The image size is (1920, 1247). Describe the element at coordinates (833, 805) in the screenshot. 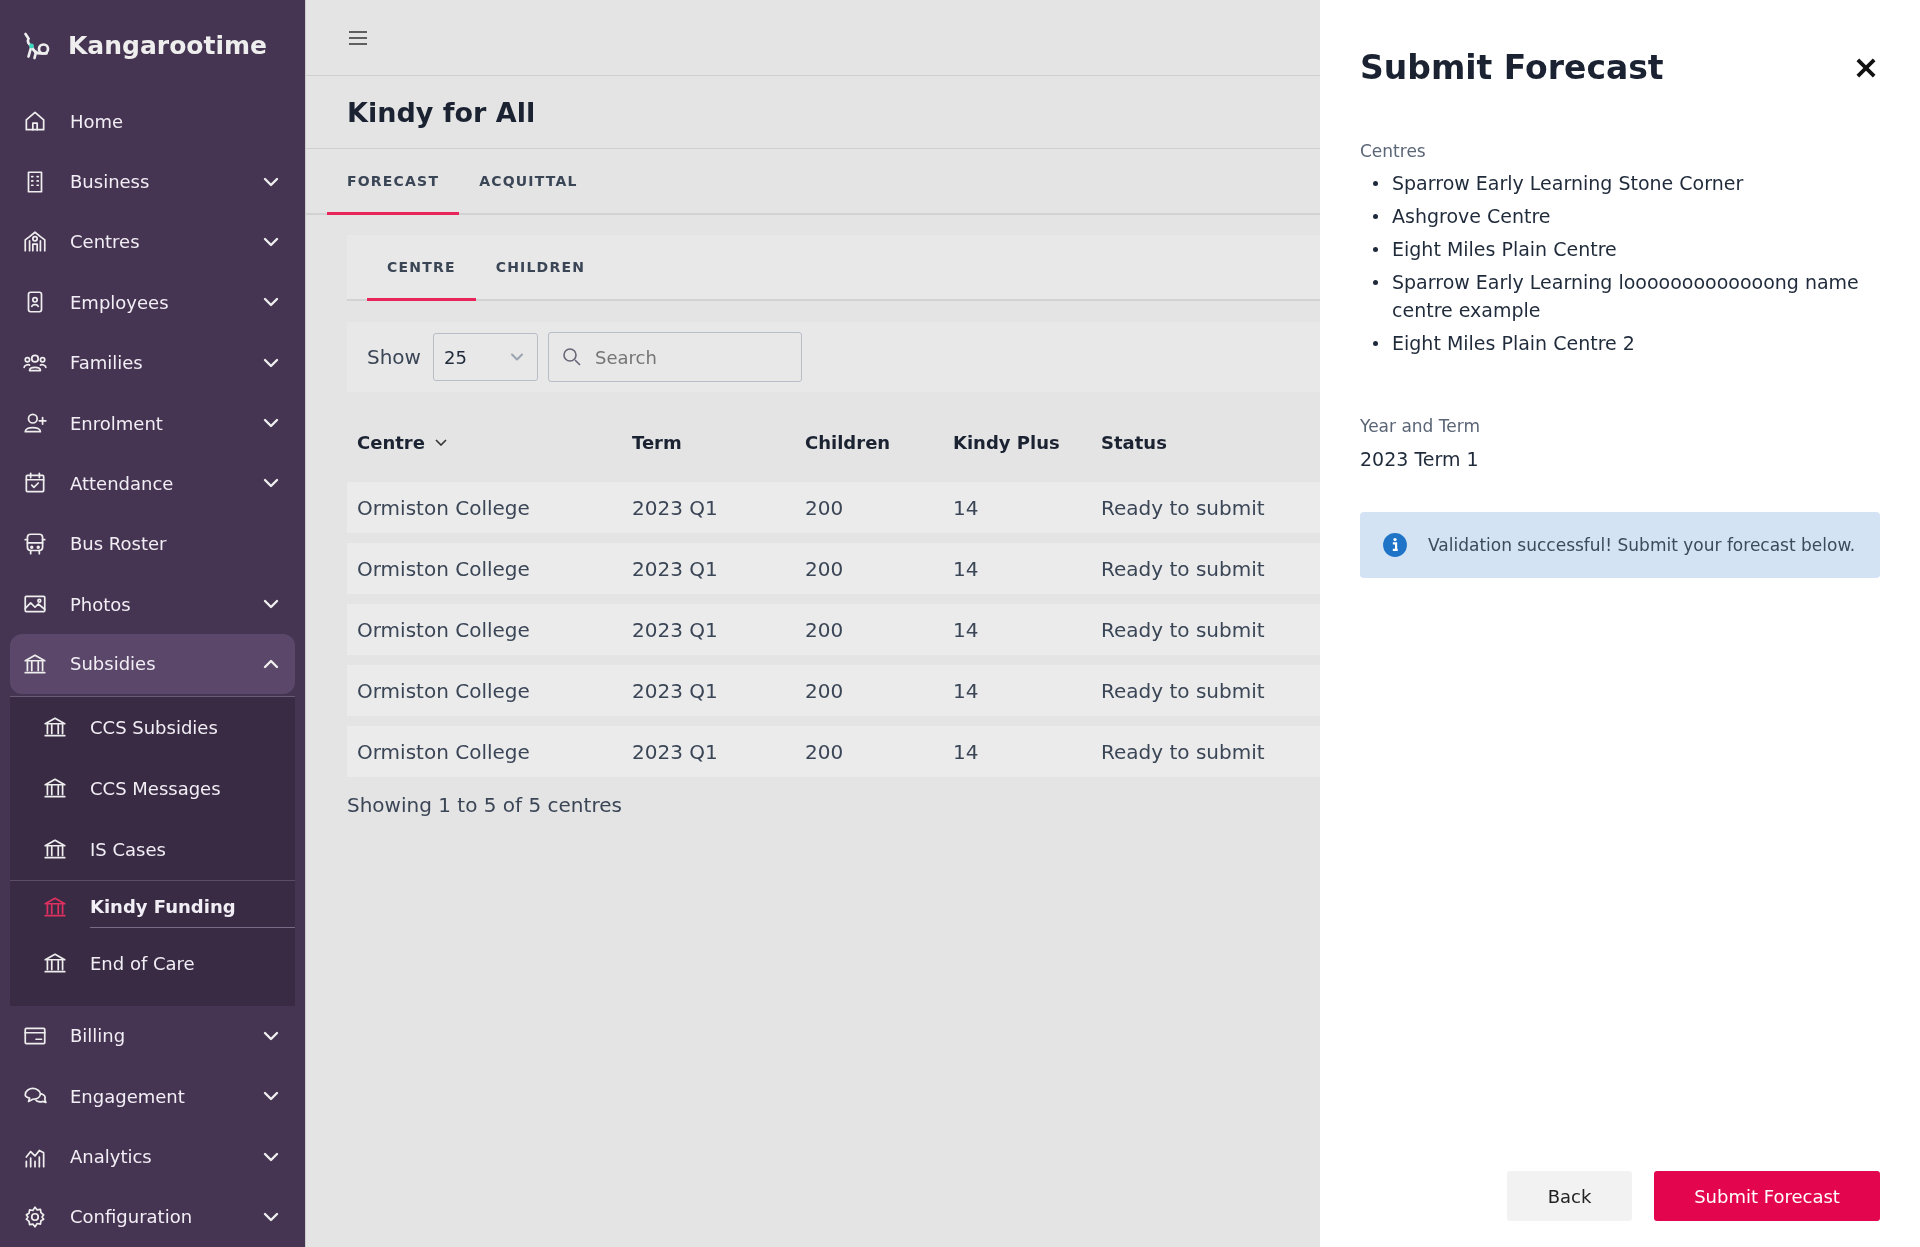

I see `table-footer: Showing 1 to 5 of 5 centres` at that location.